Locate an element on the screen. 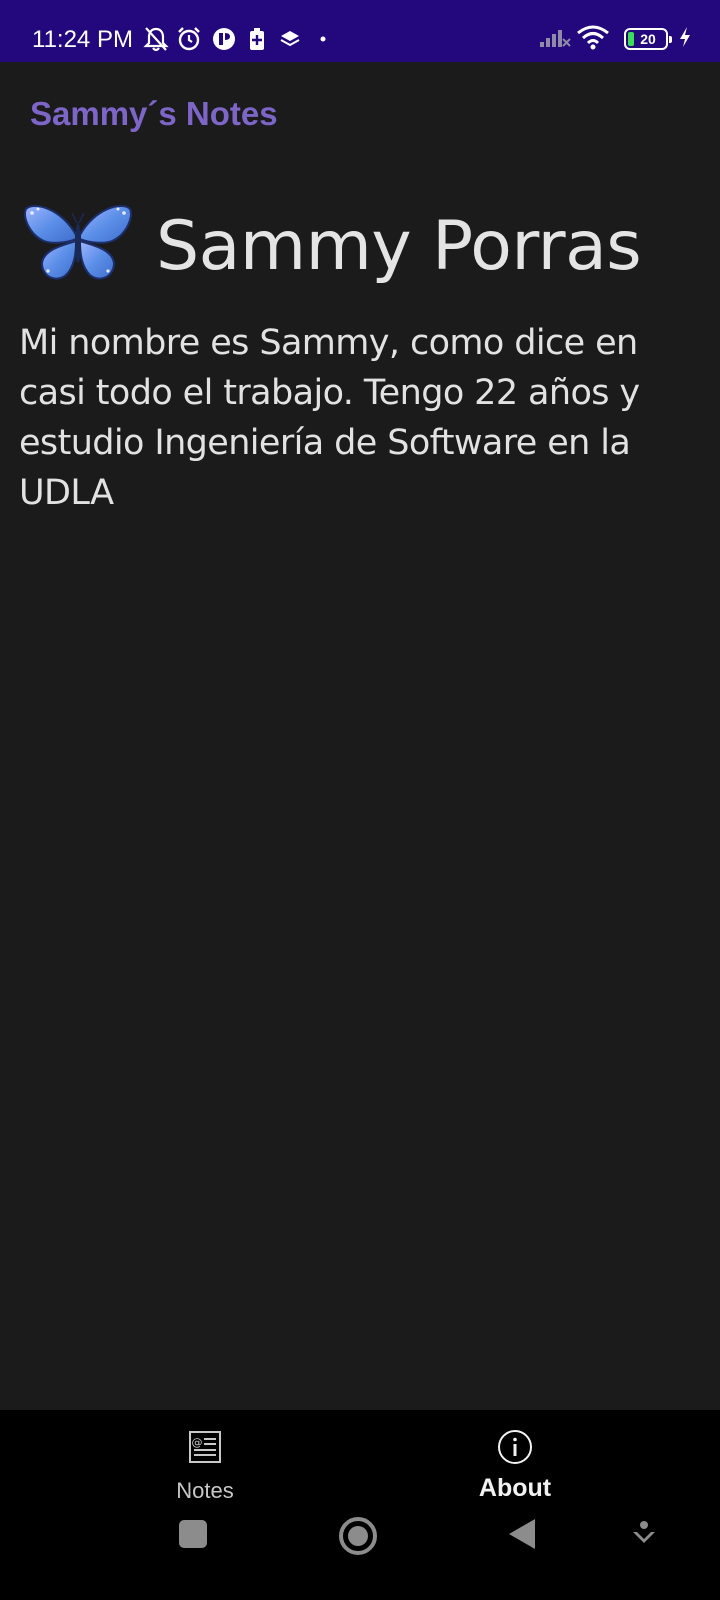  battery-tip is located at coordinates (670, 39).